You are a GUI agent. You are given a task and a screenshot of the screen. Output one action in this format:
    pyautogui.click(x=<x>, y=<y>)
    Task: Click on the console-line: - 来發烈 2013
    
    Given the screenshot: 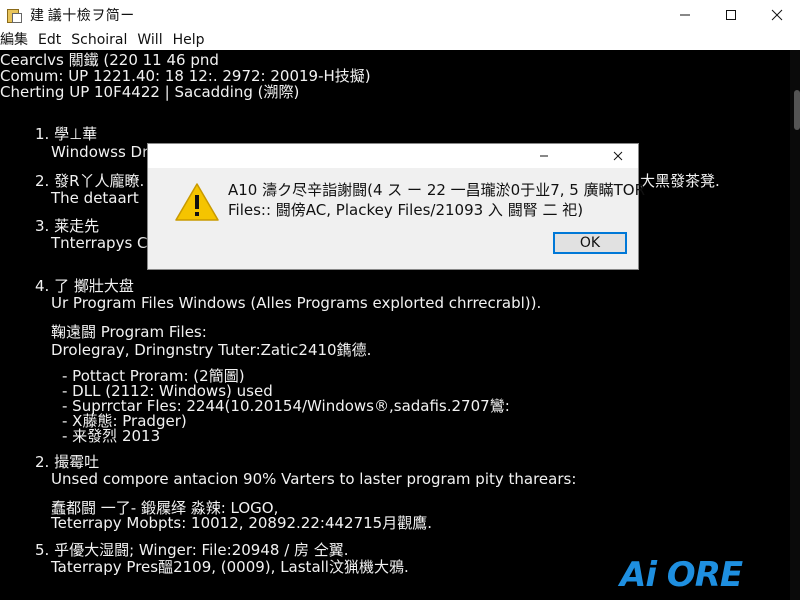 What is the action you would take?
    pyautogui.click(x=111, y=436)
    